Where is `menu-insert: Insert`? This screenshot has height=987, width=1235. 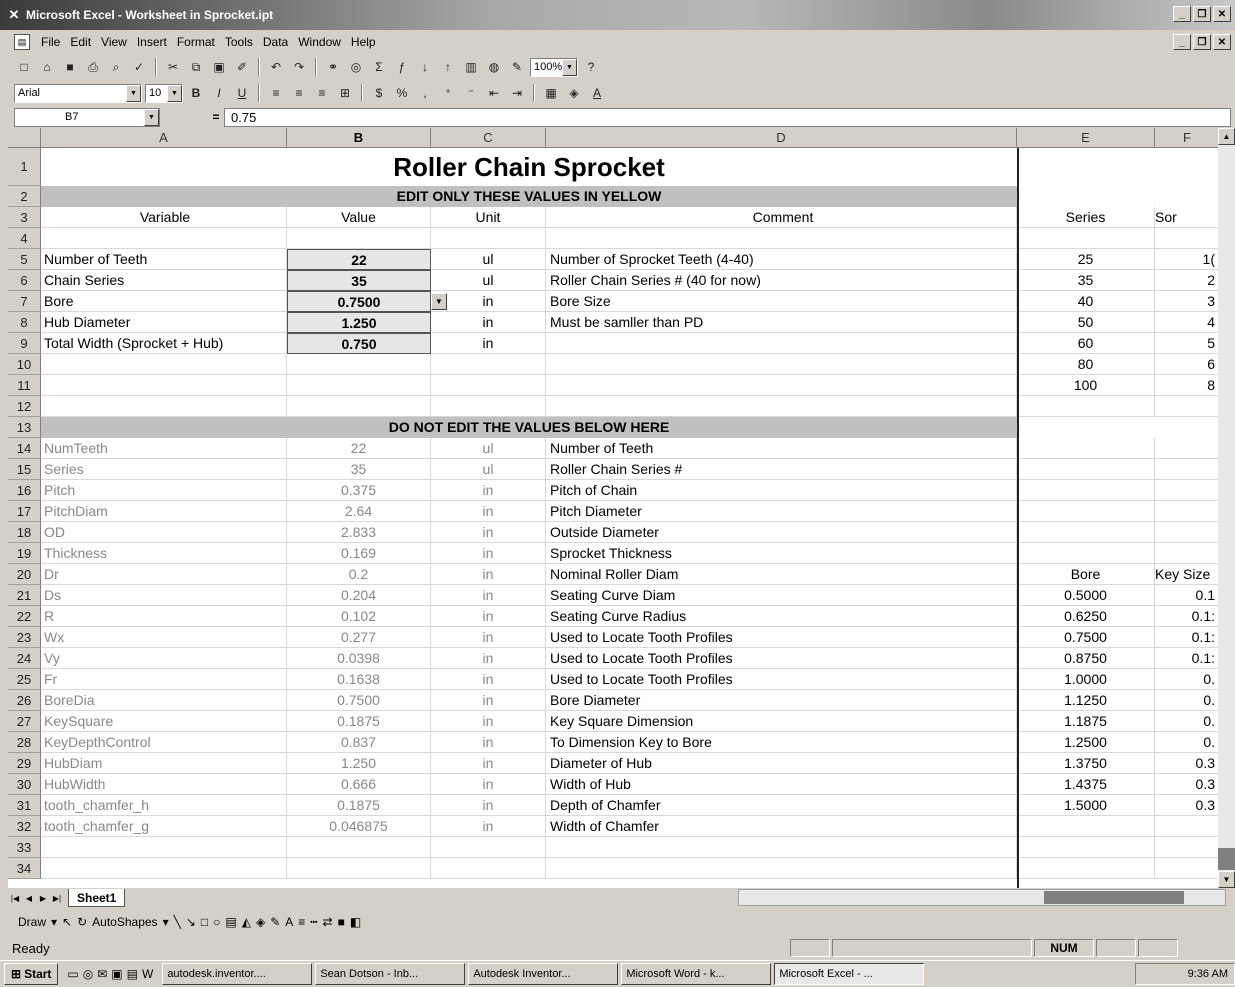 menu-insert: Insert is located at coordinates (152, 42).